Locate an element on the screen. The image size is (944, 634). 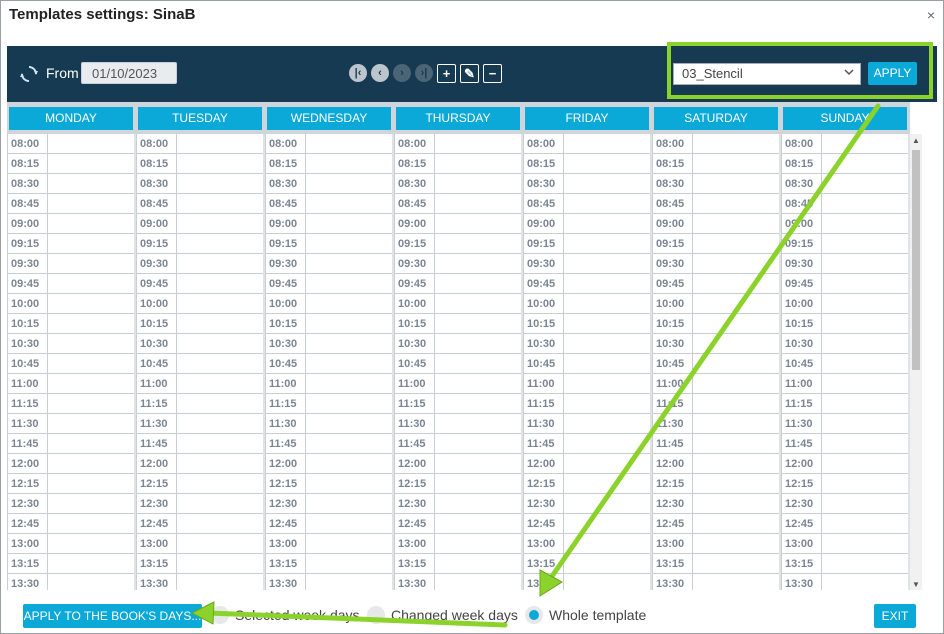
time-slot: 10:15 is located at coordinates (716, 324).